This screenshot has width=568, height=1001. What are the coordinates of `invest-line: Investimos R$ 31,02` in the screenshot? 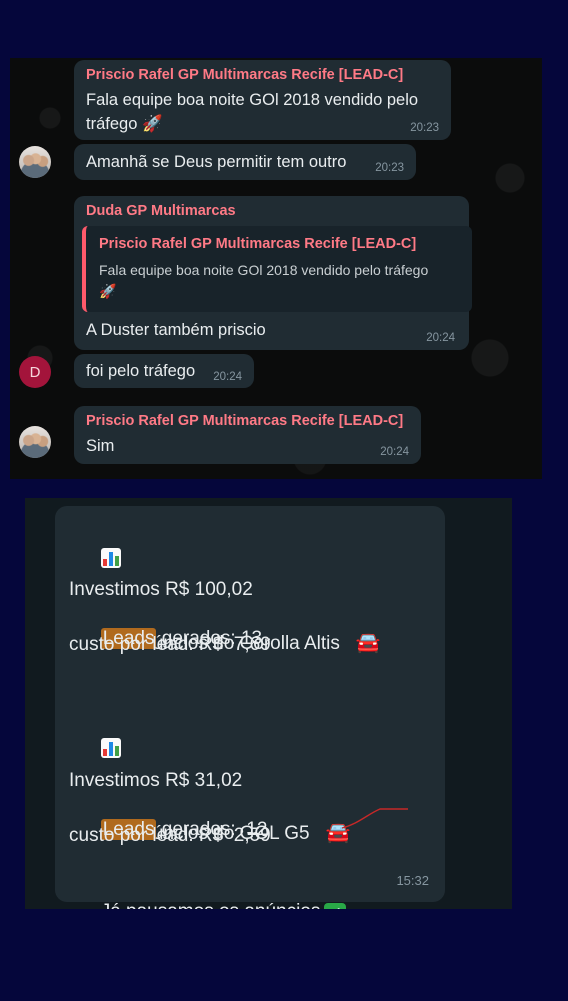 It's located at (156, 780).